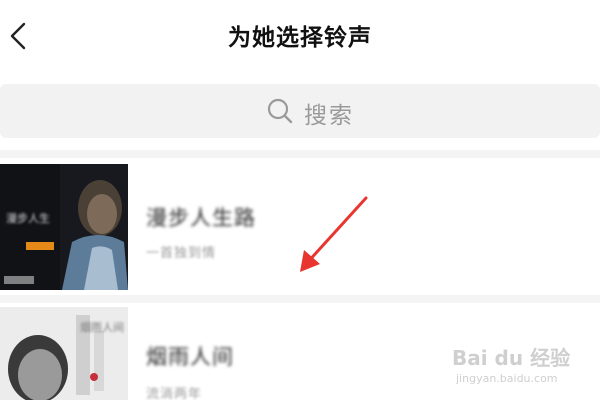 Image resolution: width=600 pixels, height=400 pixels. Describe the element at coordinates (201, 218) in the screenshot. I see `song-title: 漫步人生路` at that location.